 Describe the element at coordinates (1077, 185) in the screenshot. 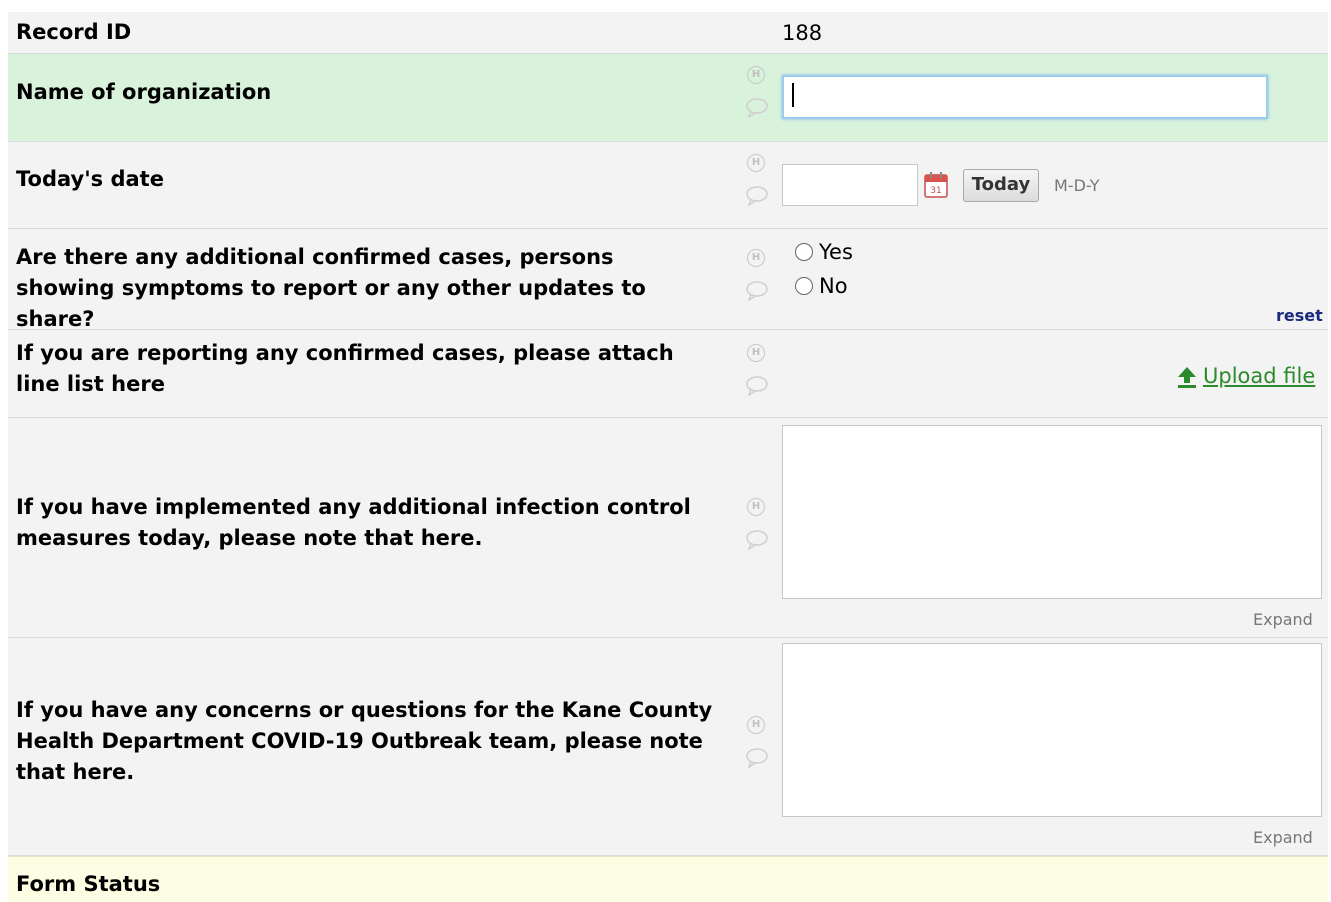

I see `date-format-hint: M-D-Y` at that location.